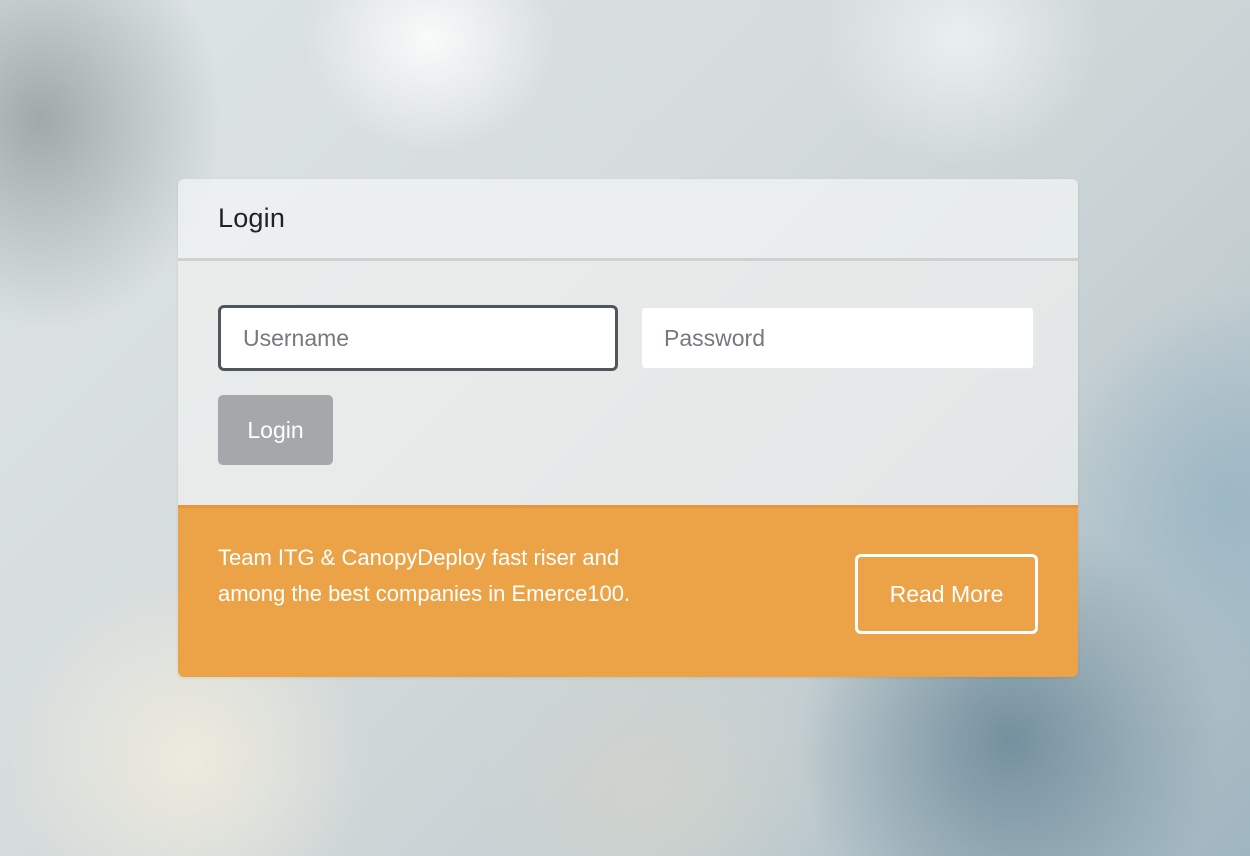 The image size is (1250, 856). I want to click on username-input, so click(418, 338).